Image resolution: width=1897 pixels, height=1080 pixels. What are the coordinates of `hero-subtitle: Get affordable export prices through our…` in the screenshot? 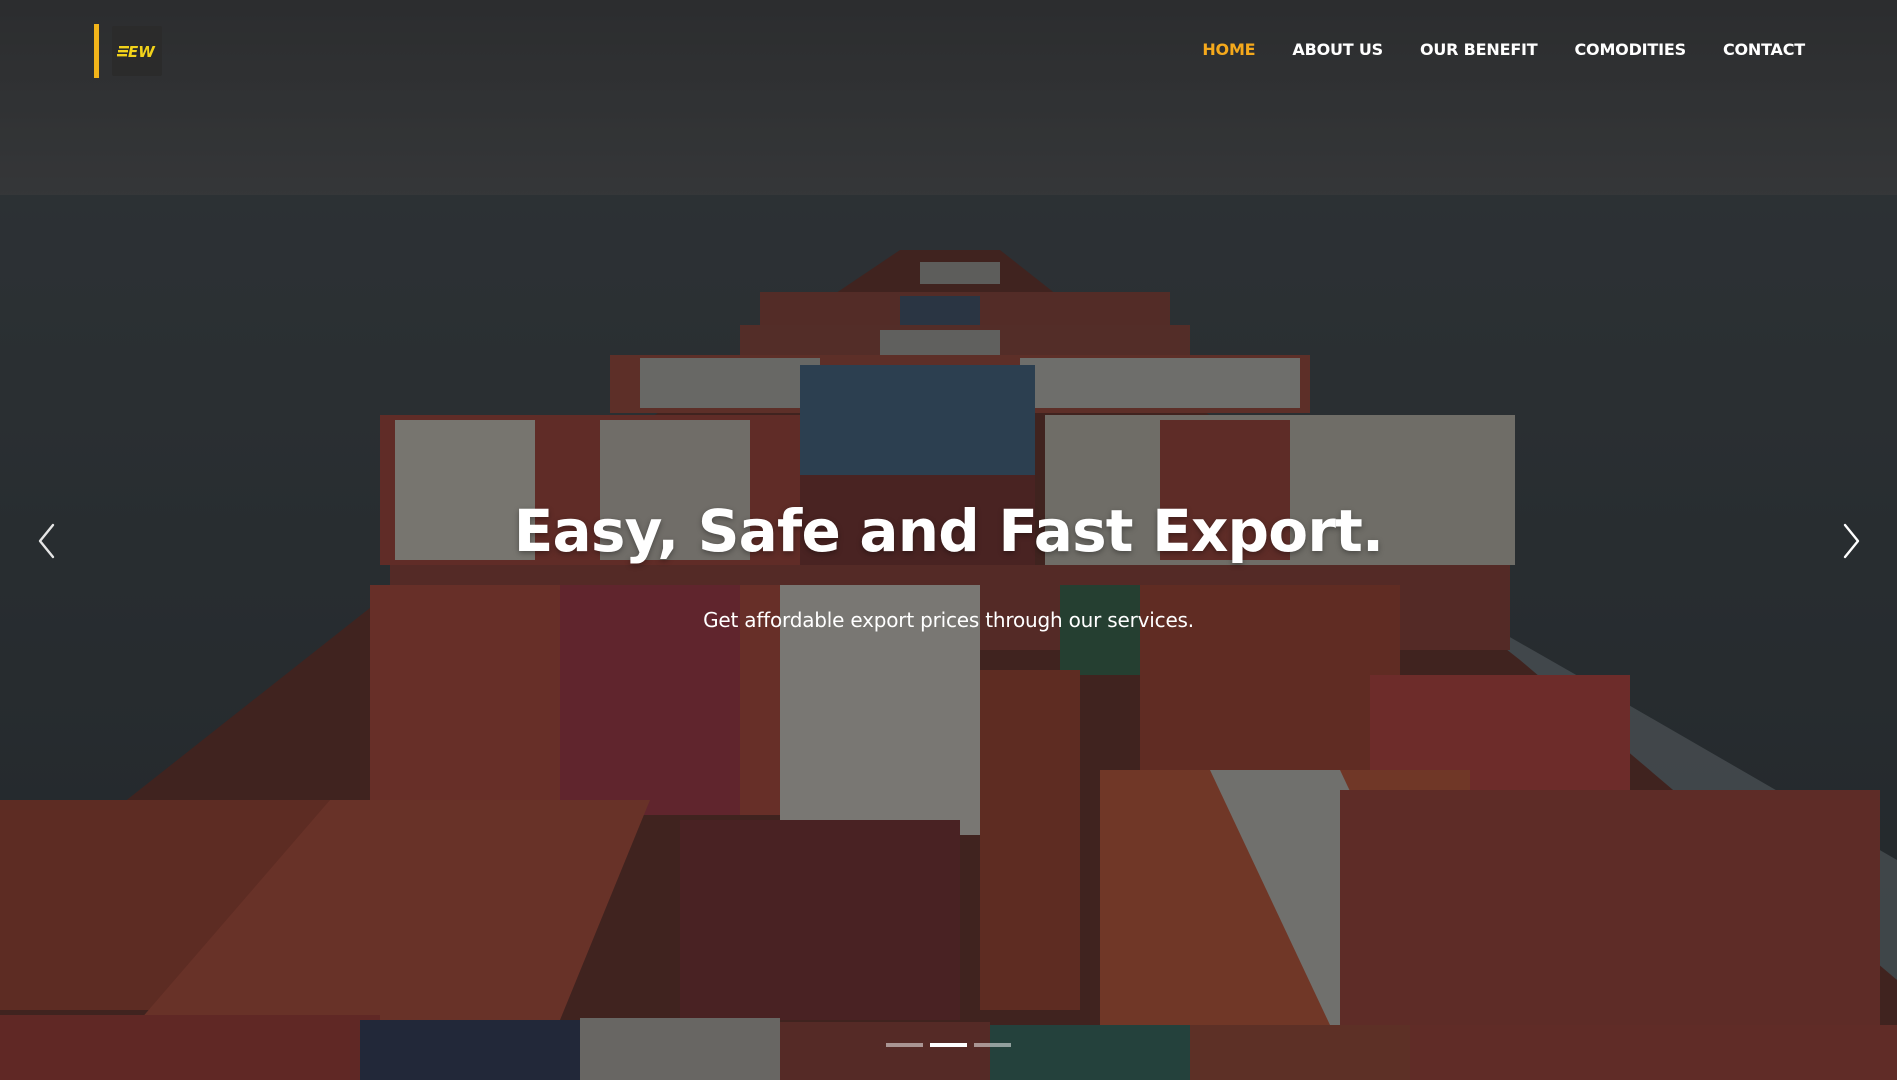 It's located at (948, 620).